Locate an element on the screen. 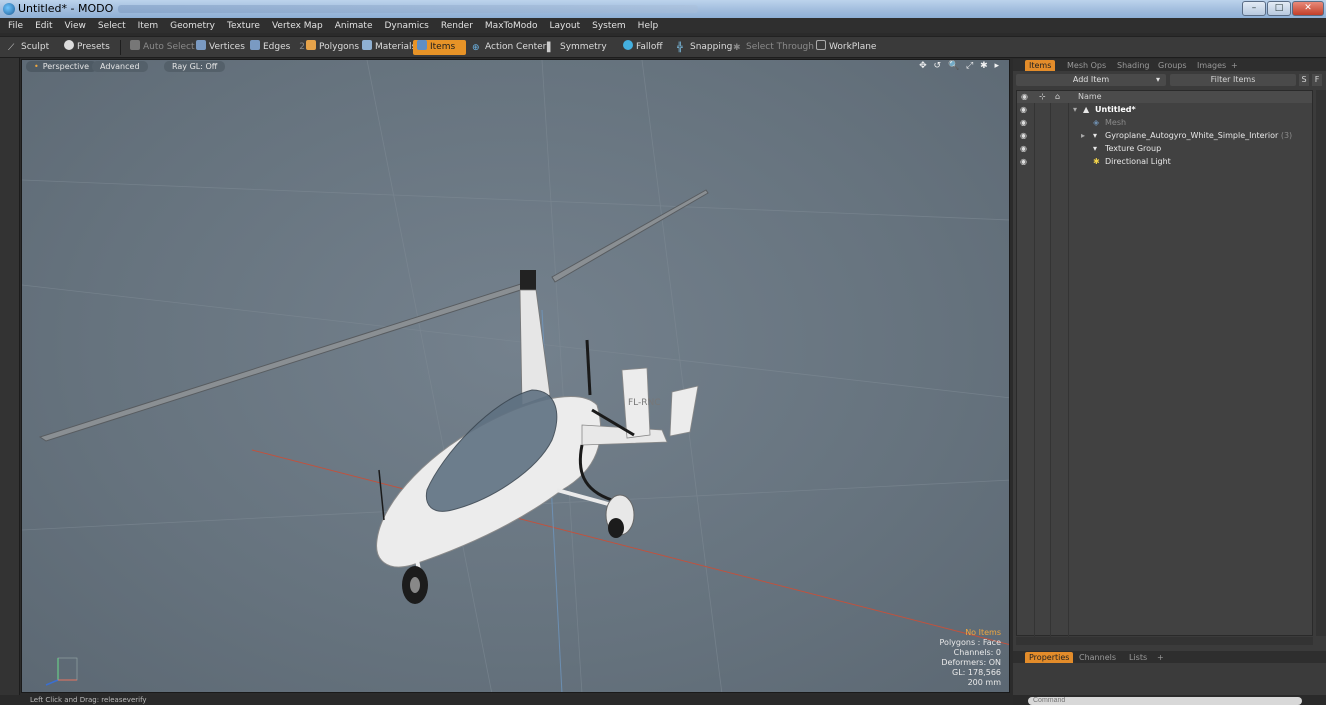 This screenshot has width=1326, height=705. menu-maxtomodo: MaxToModo is located at coordinates (511, 26).